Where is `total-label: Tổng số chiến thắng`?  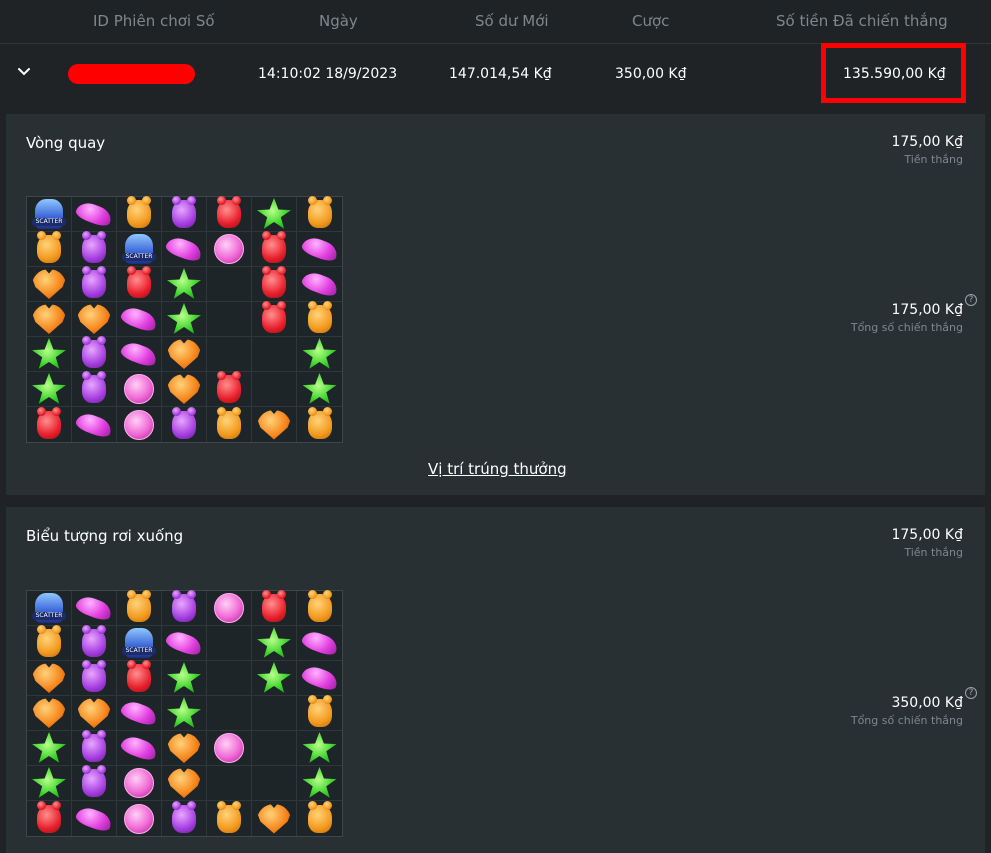 total-label: Tổng số chiến thắng is located at coordinates (906, 720).